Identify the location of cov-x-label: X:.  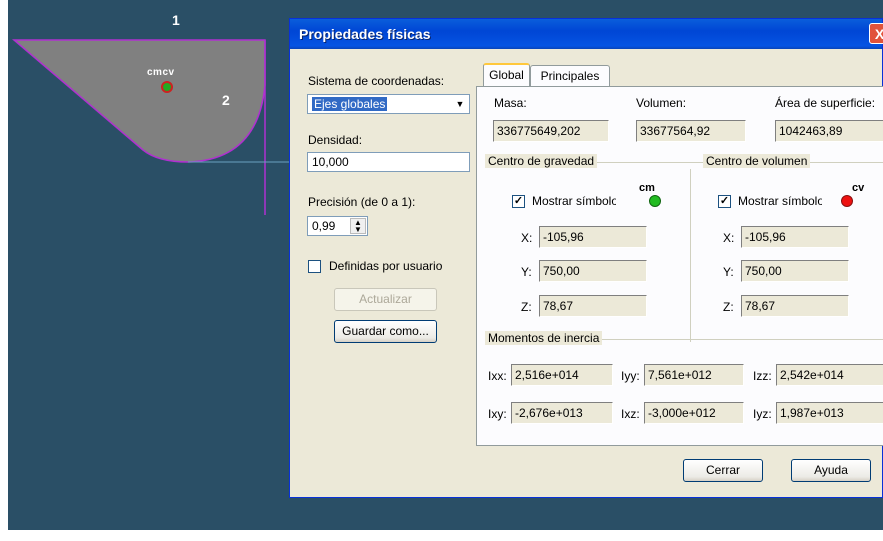
(729, 238).